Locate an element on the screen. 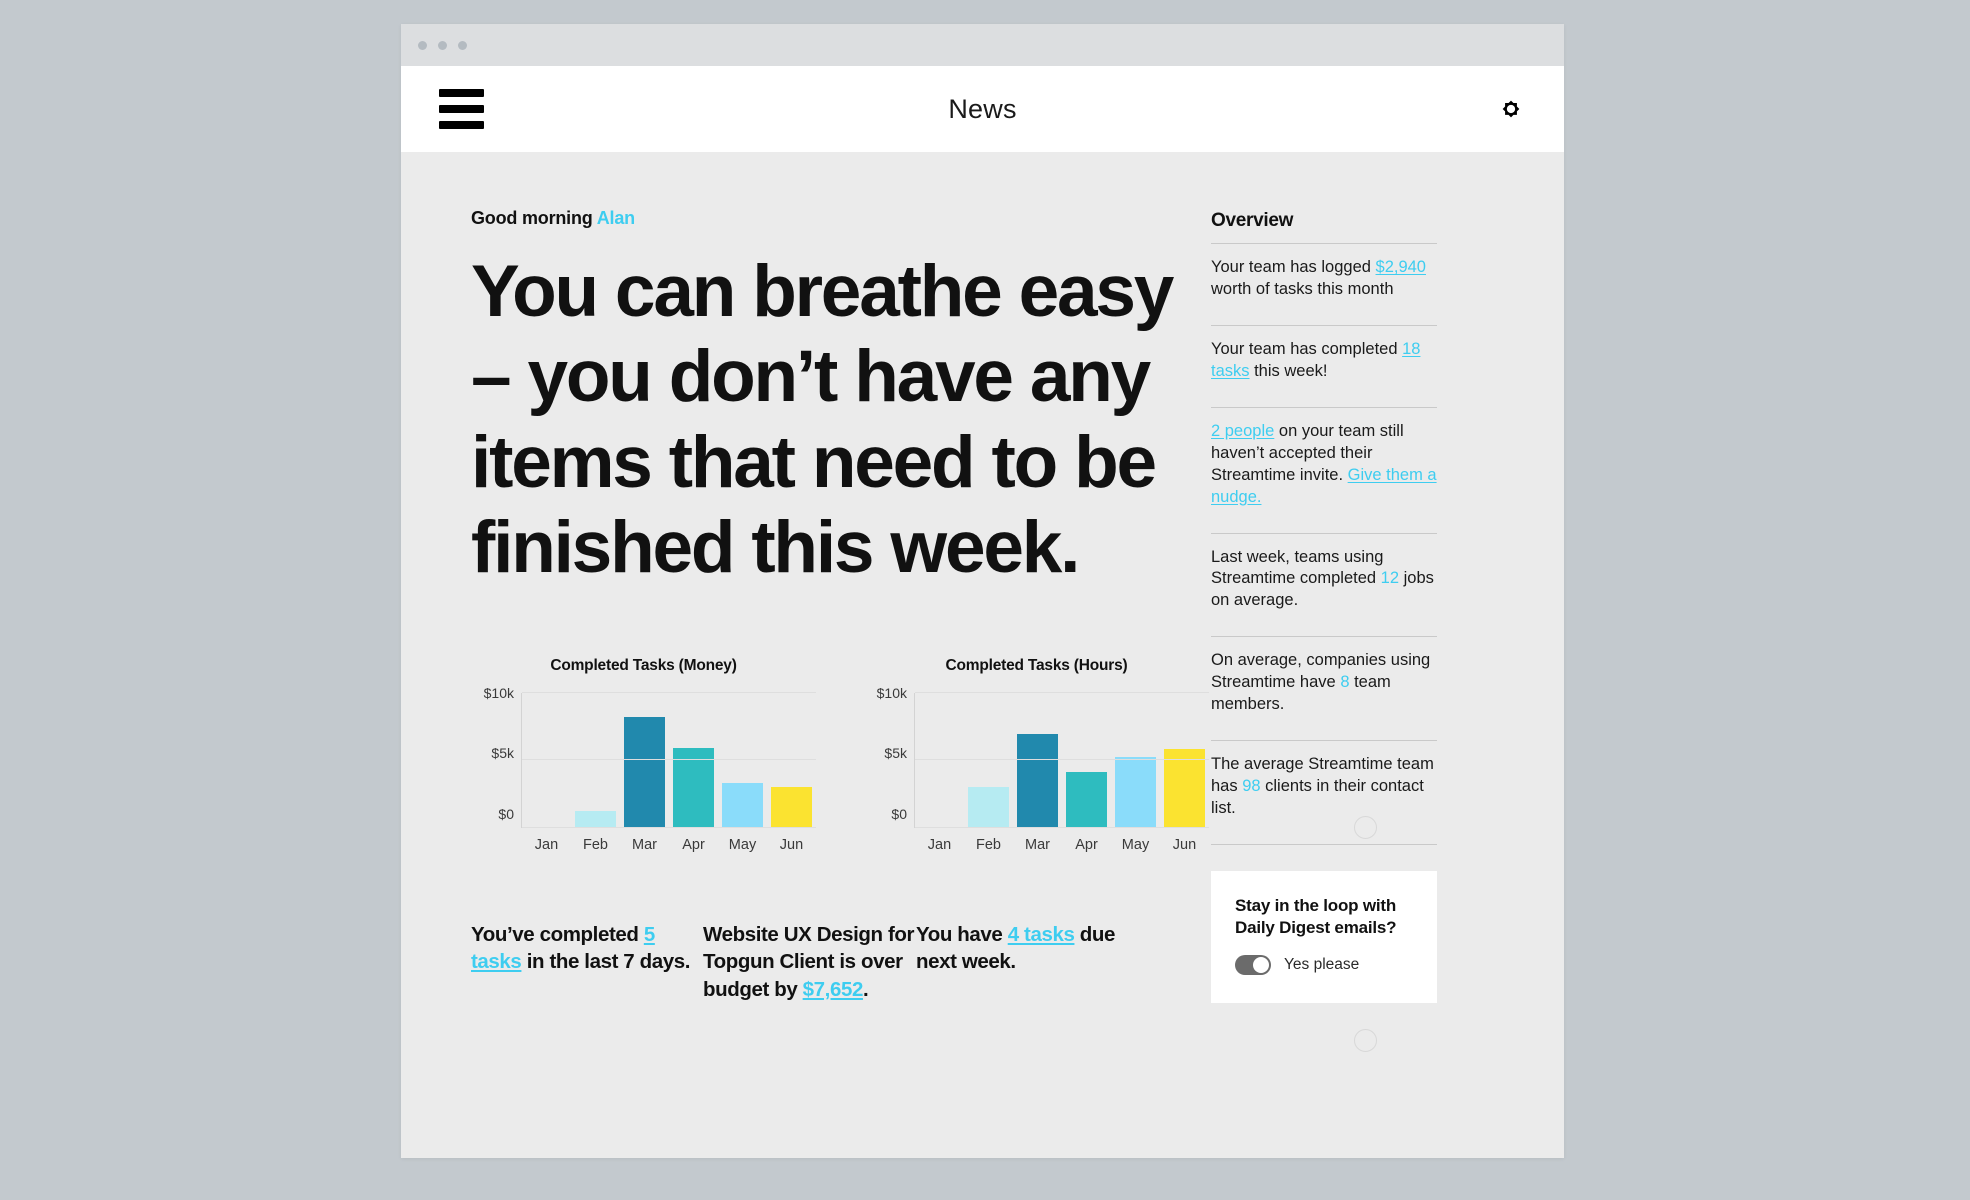 This screenshot has height=1200, width=1970. inline-link: 4 tasks is located at coordinates (1041, 934).